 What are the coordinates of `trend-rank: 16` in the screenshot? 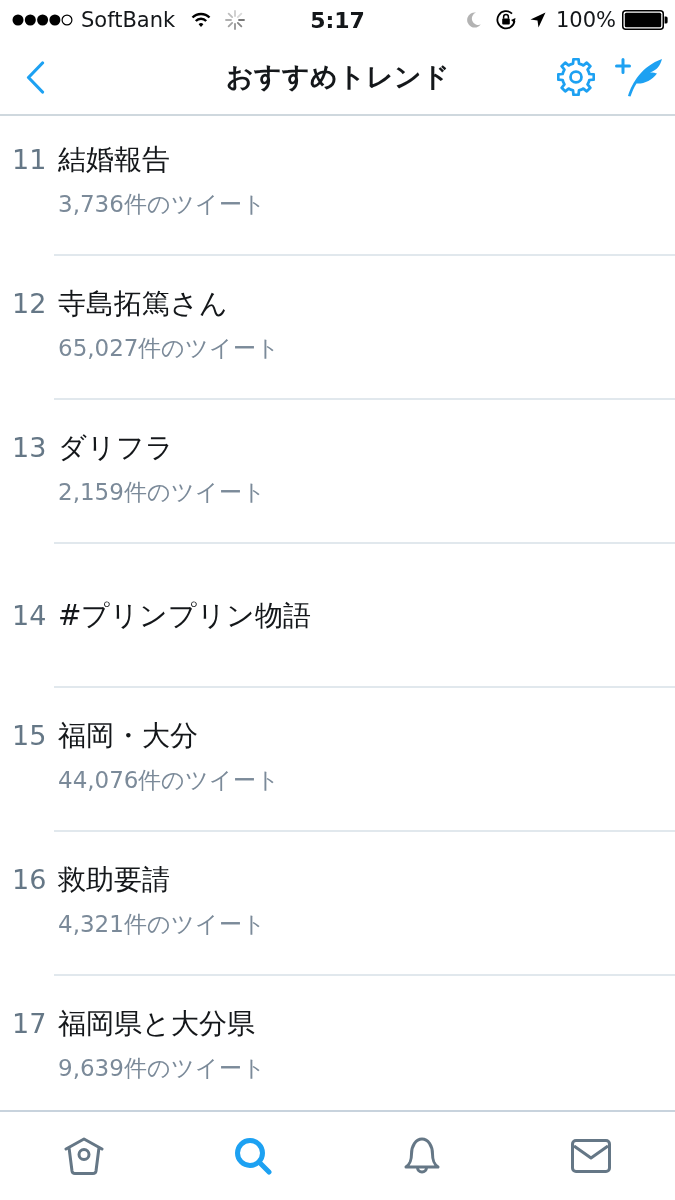 It's located at (30, 880).